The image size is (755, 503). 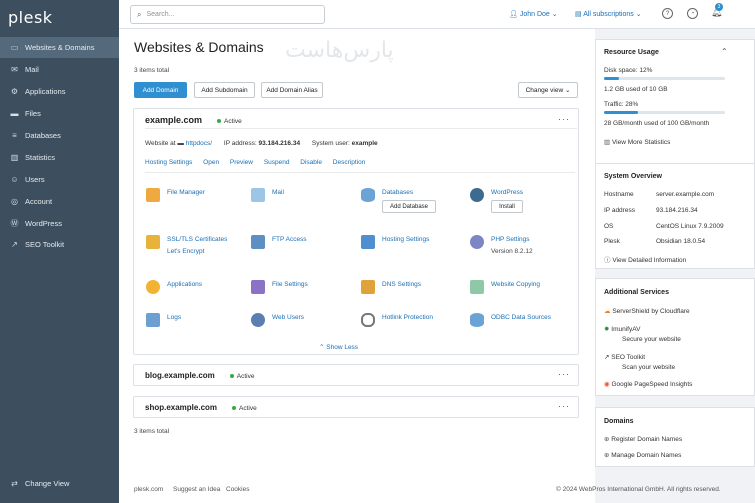 I want to click on tool-file-manager: File Manager, so click(x=175, y=195).